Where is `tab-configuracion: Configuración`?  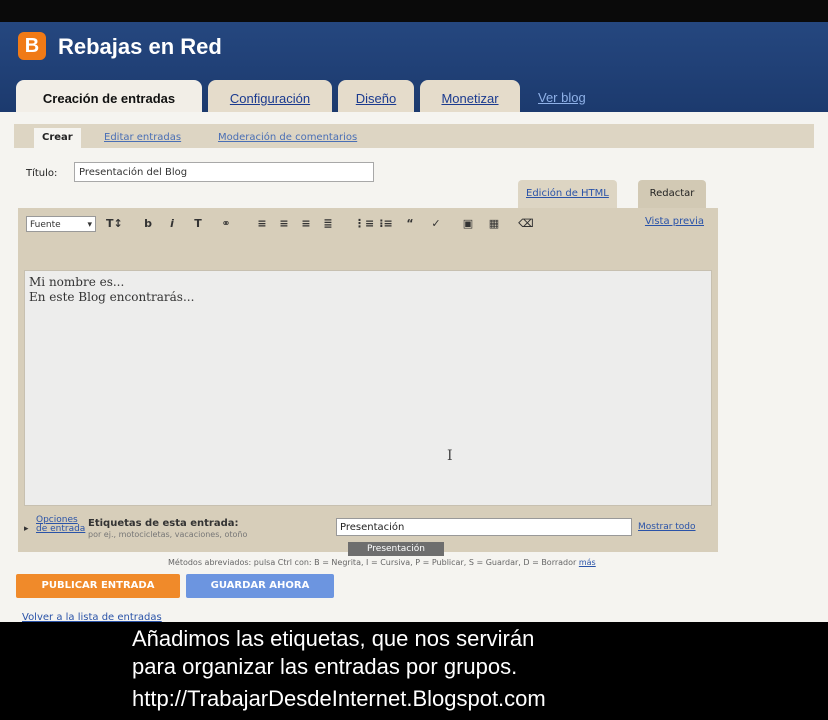
tab-configuracion: Configuración is located at coordinates (270, 96).